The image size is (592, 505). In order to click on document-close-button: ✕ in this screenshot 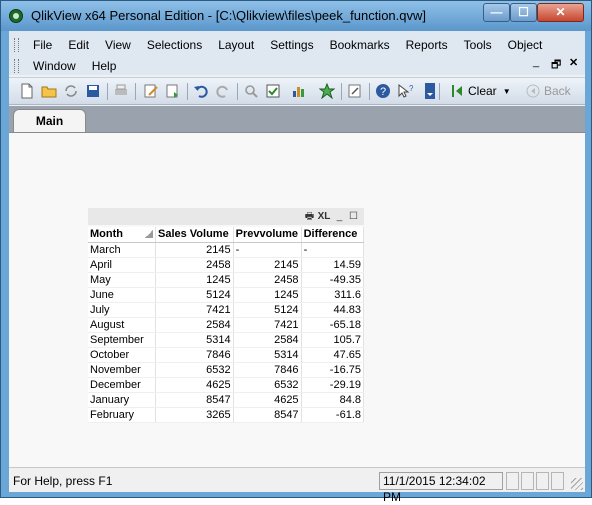, I will do `click(573, 62)`.